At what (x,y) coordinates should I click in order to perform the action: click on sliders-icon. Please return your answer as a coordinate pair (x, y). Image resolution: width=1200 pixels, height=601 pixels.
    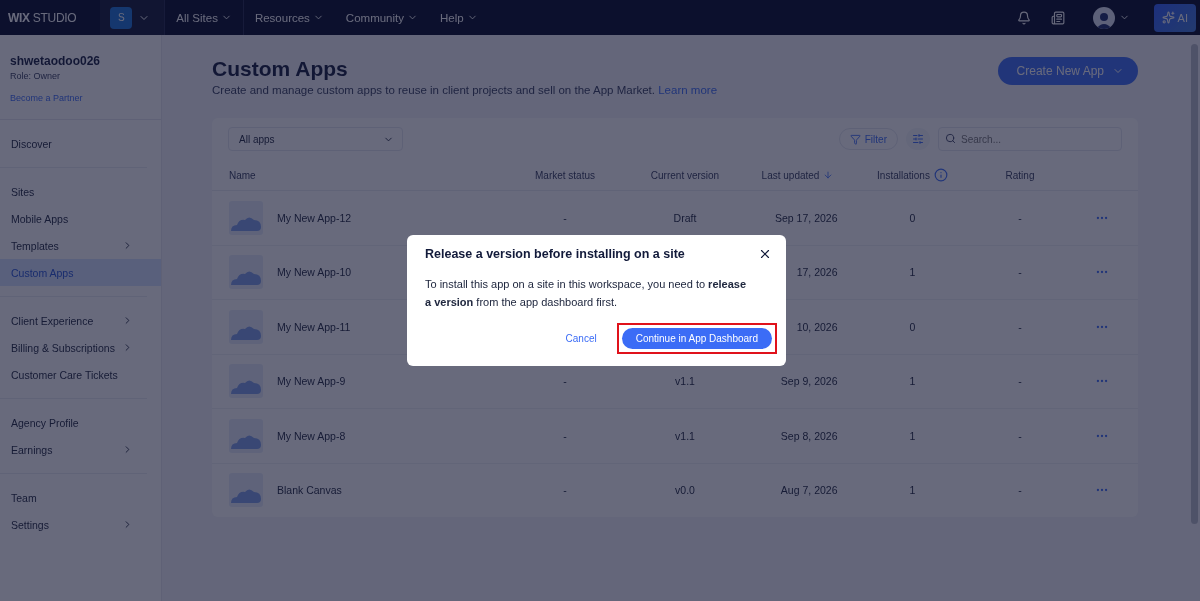
    Looking at the image, I should click on (918, 139).